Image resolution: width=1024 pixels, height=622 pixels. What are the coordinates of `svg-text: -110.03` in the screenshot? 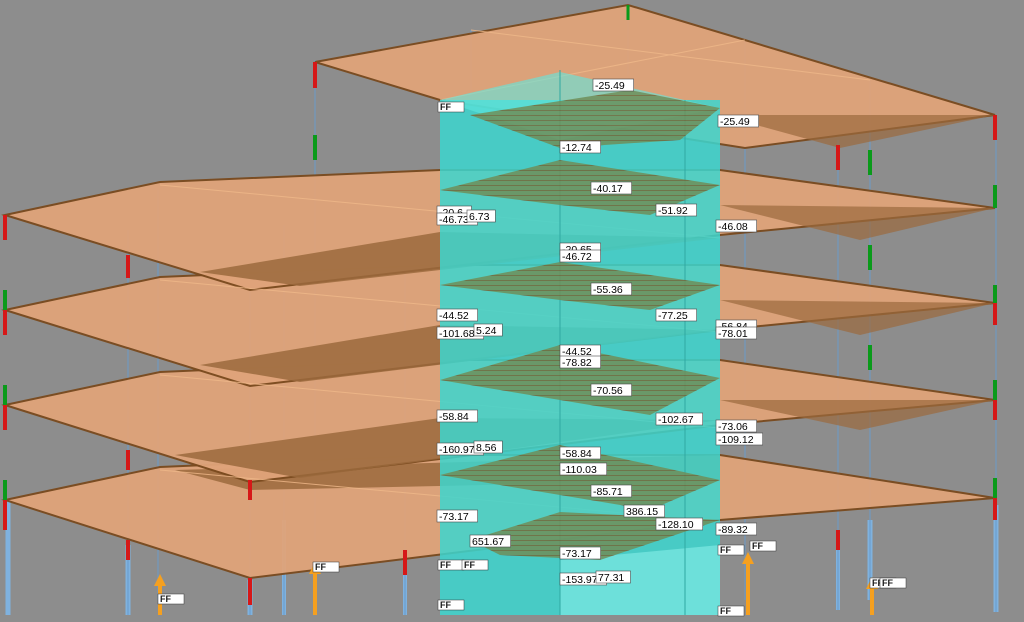 It's located at (579, 470).